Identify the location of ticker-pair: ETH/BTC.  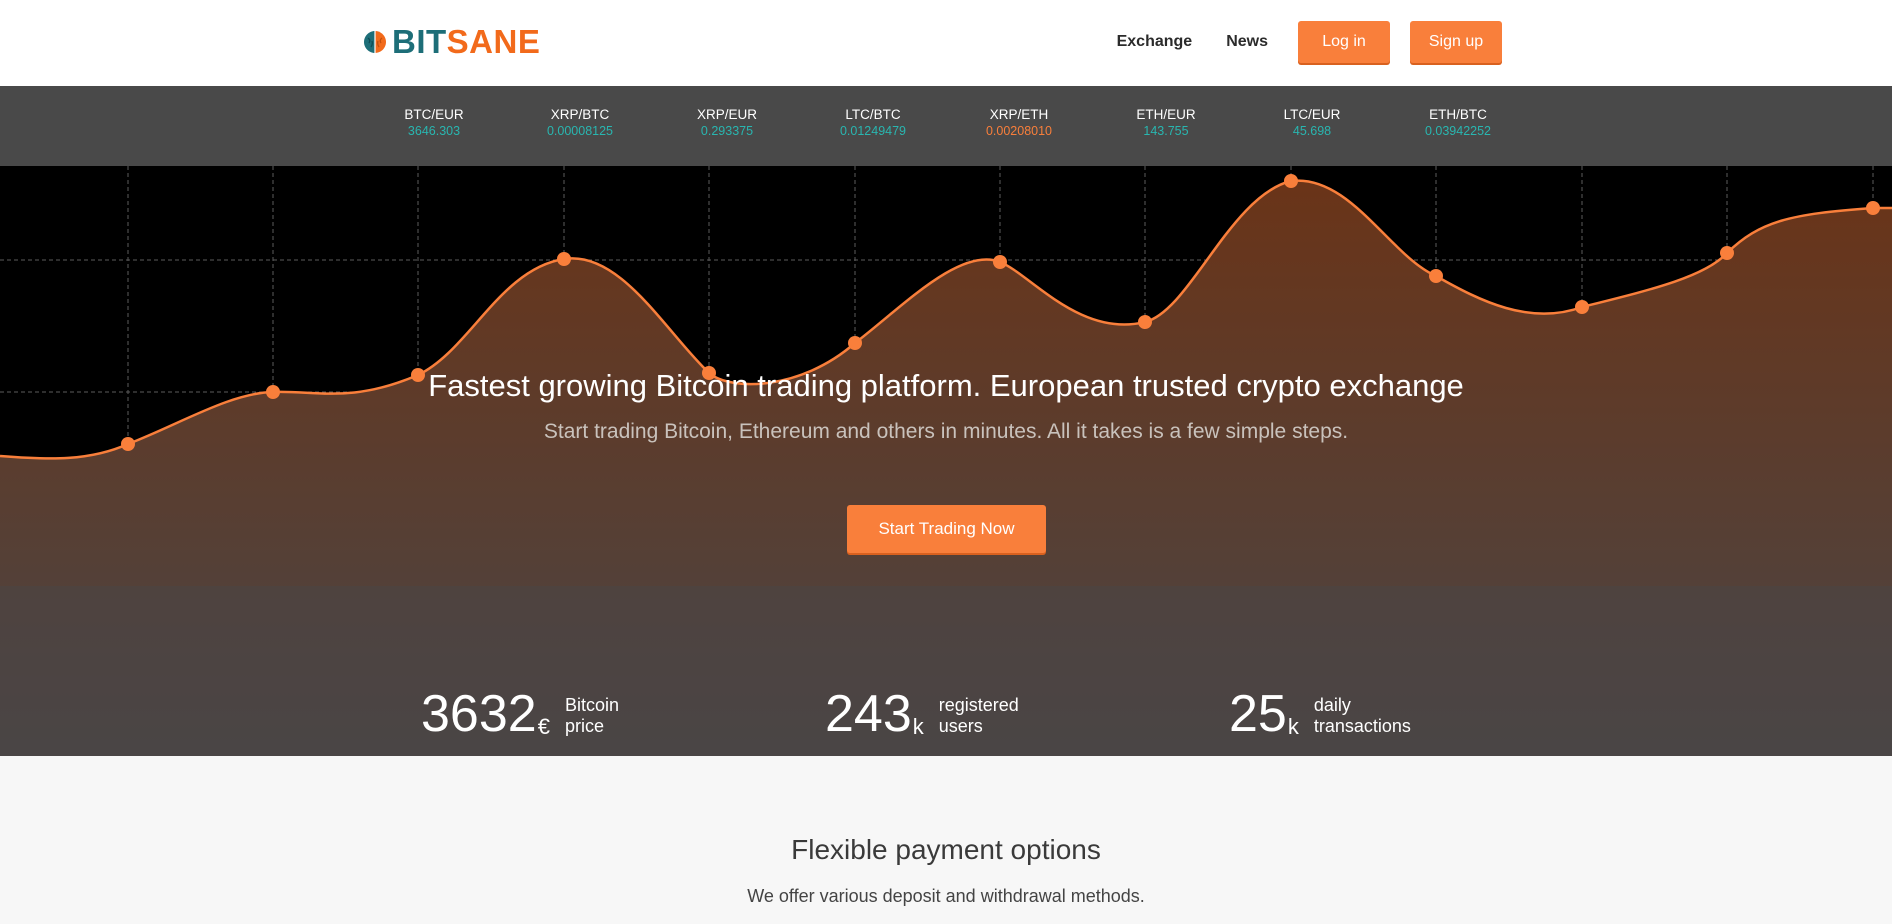
(1458, 114).